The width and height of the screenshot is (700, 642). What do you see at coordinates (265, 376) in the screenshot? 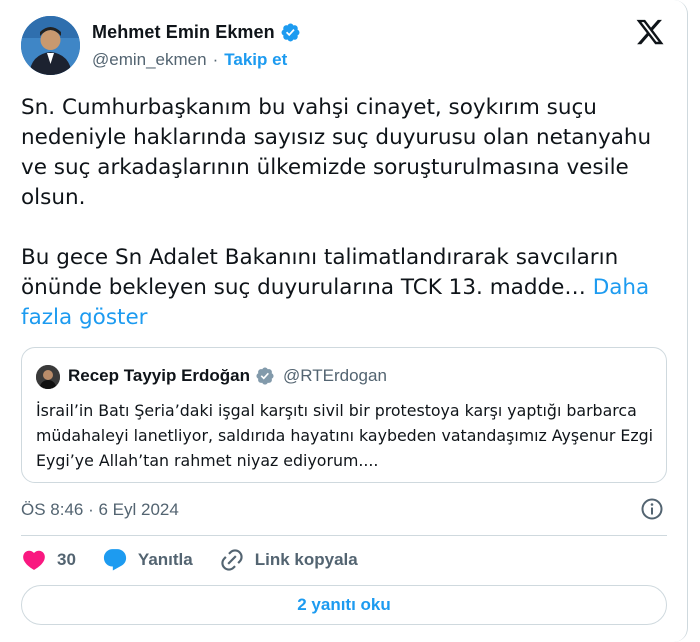
I see `government-badge-icon` at bounding box center [265, 376].